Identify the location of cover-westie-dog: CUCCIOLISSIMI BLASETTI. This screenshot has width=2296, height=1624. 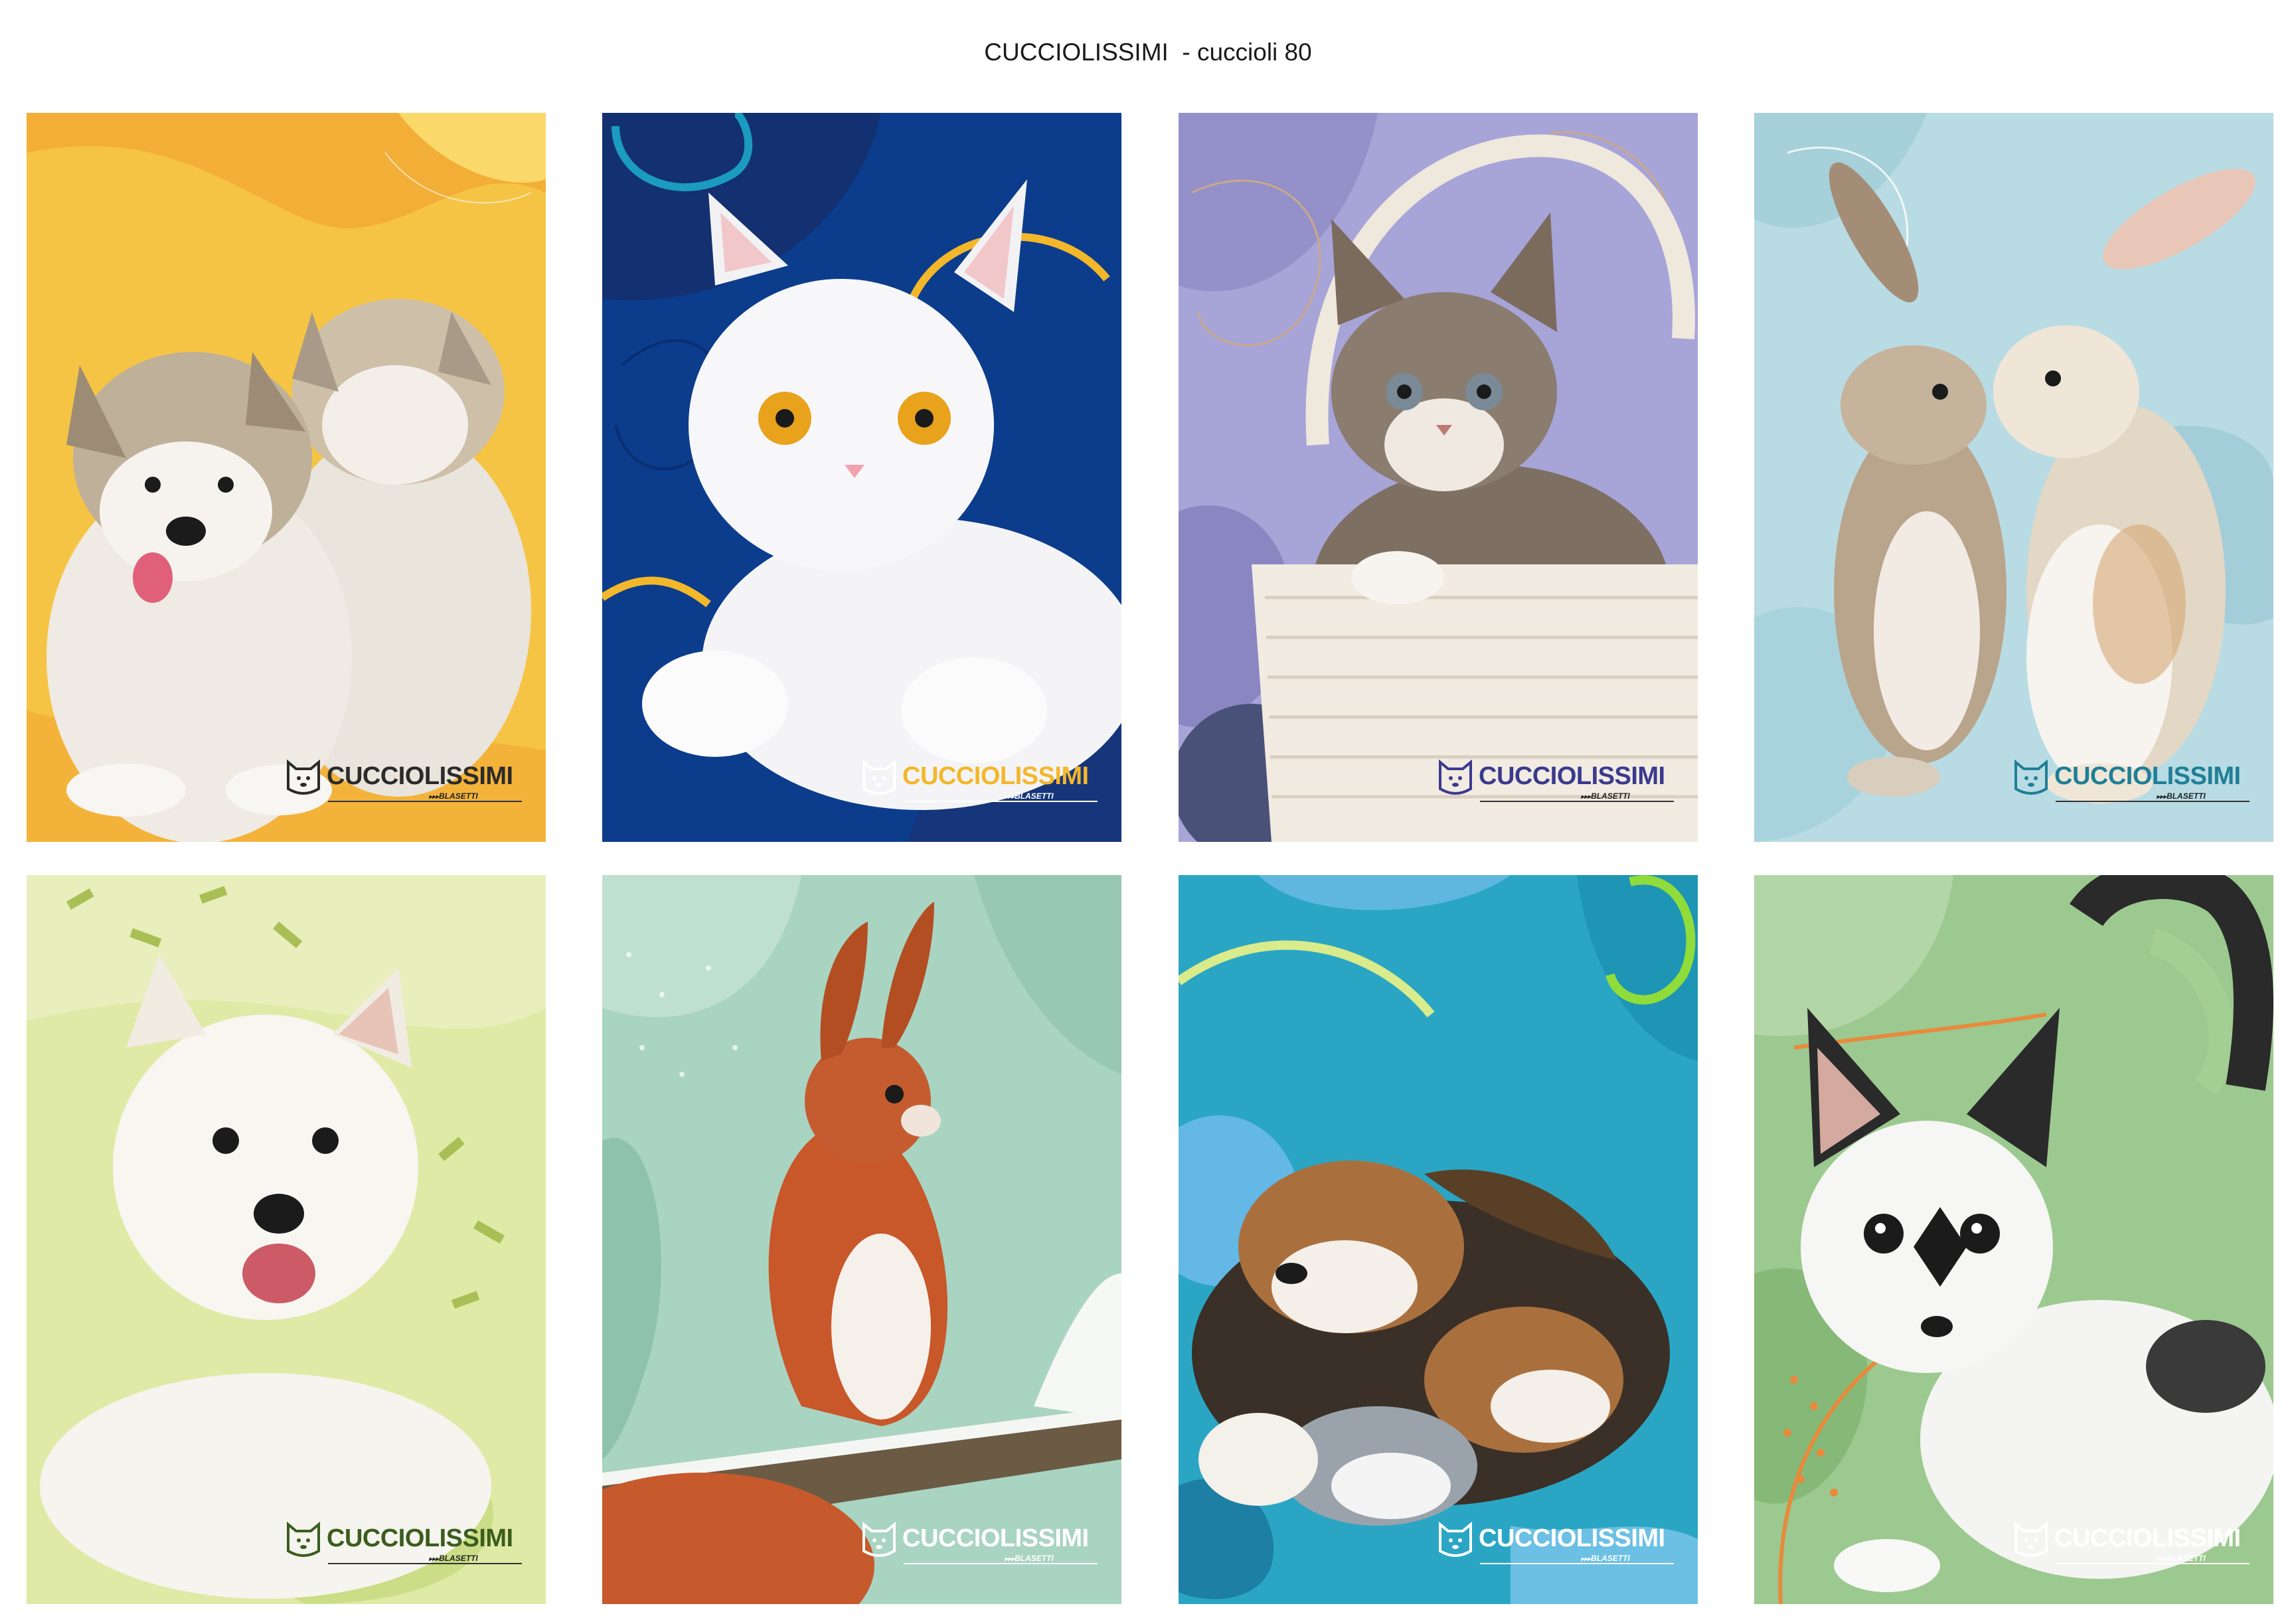
(286, 1239).